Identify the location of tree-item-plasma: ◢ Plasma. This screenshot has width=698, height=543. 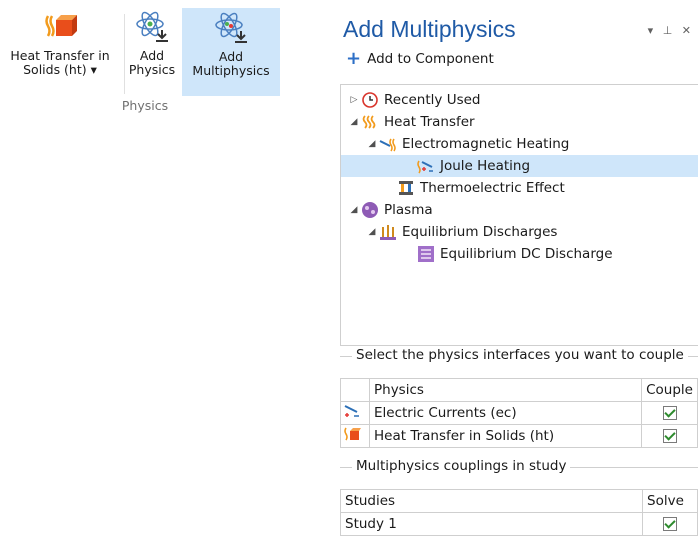
(390, 210).